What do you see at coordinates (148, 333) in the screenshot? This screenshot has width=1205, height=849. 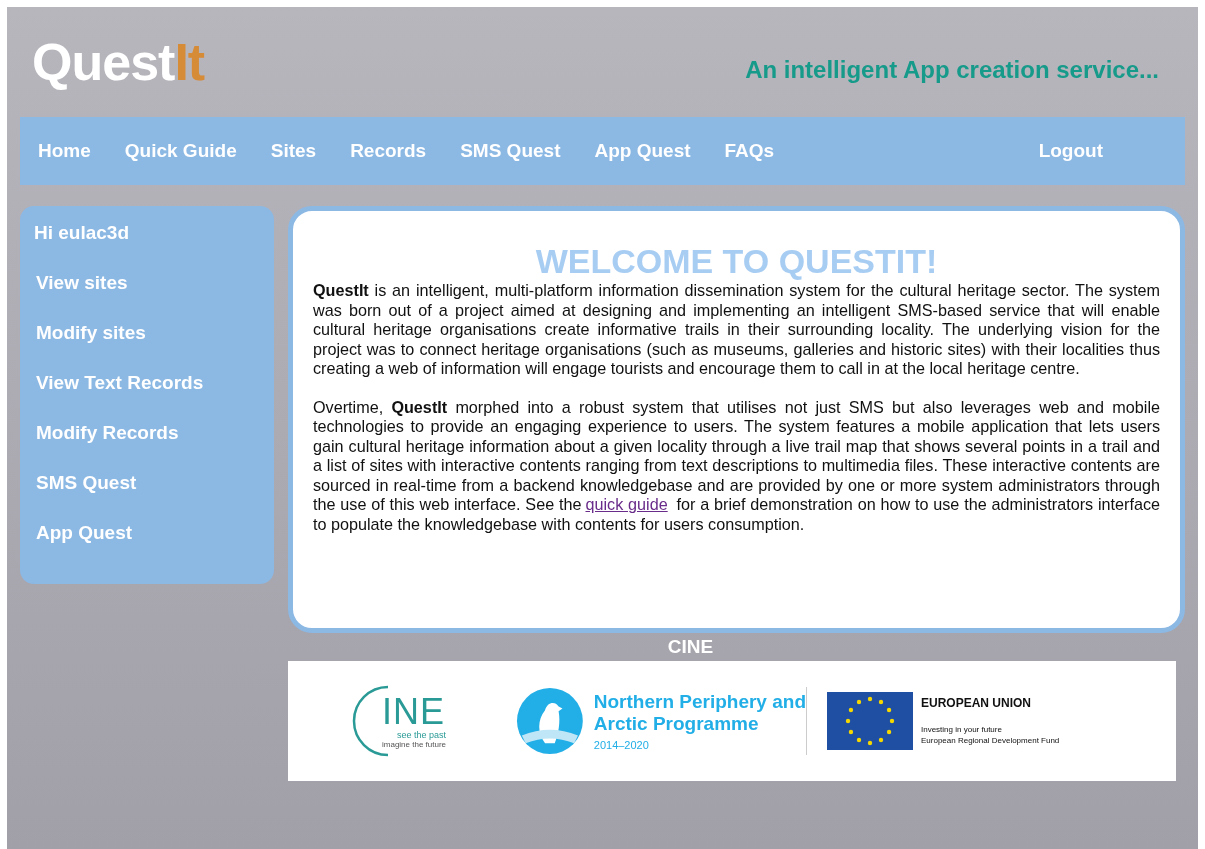 I see `sidebar-link: Modify sites` at bounding box center [148, 333].